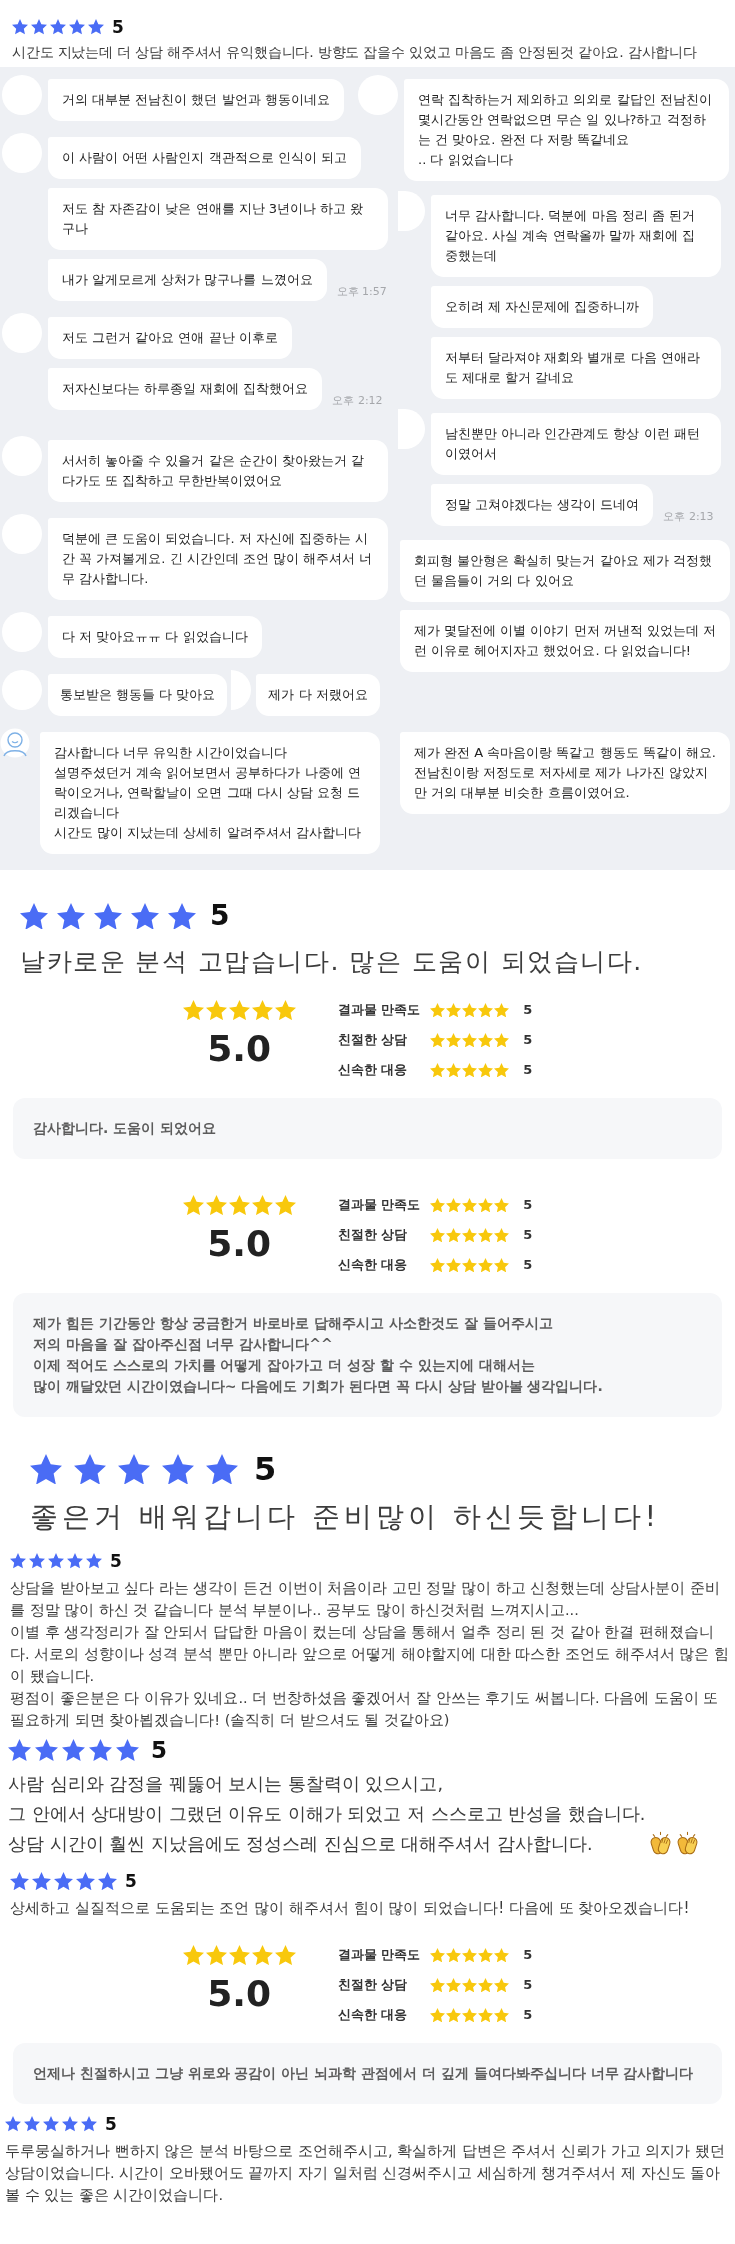  Describe the element at coordinates (345, 1516) in the screenshot. I see `review-headline: 좋은거 배워갑니다 준비많이 하신듯합니다!` at that location.